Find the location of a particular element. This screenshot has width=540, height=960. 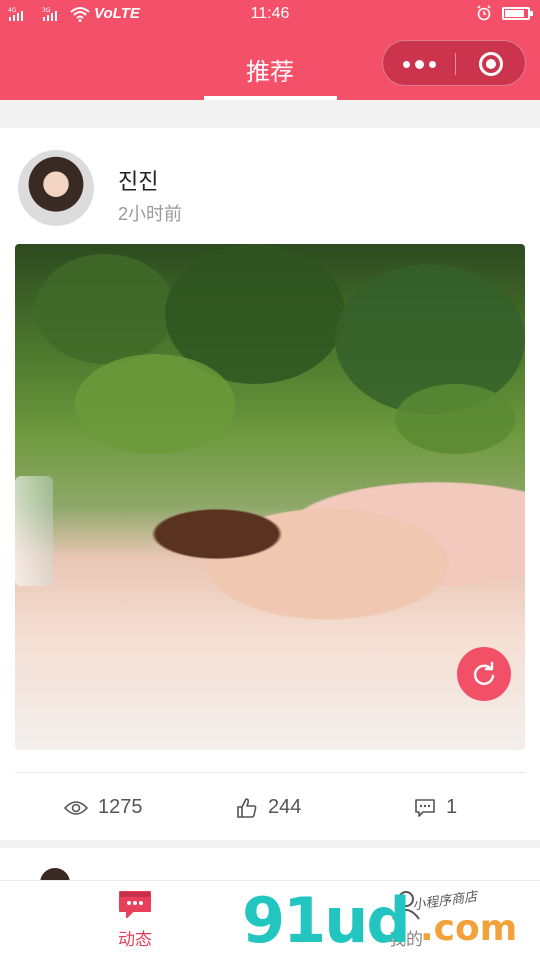

stats-divider is located at coordinates (270, 772).